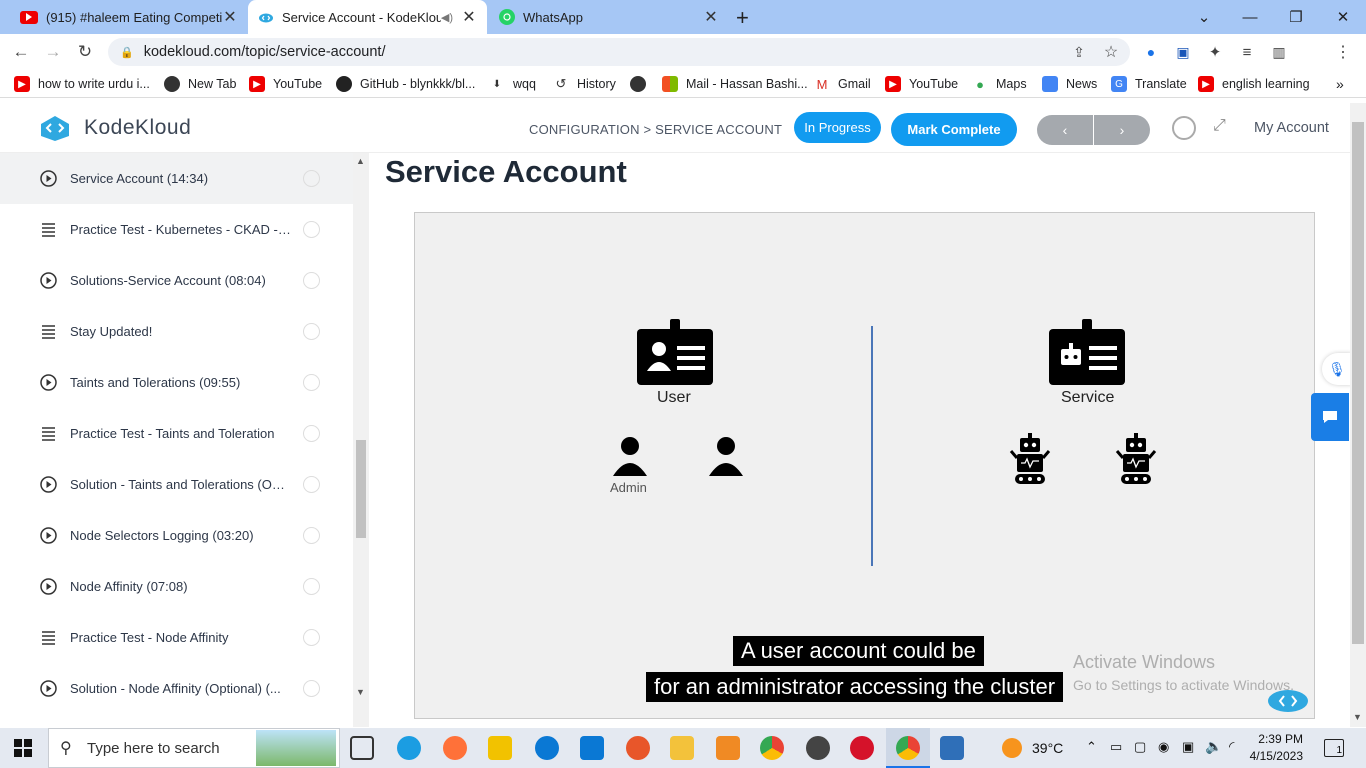 Image resolution: width=1366 pixels, height=768 pixels. I want to click on address-bar: 🔒 kodekloud.com/topic/service-account/, so click(619, 52).